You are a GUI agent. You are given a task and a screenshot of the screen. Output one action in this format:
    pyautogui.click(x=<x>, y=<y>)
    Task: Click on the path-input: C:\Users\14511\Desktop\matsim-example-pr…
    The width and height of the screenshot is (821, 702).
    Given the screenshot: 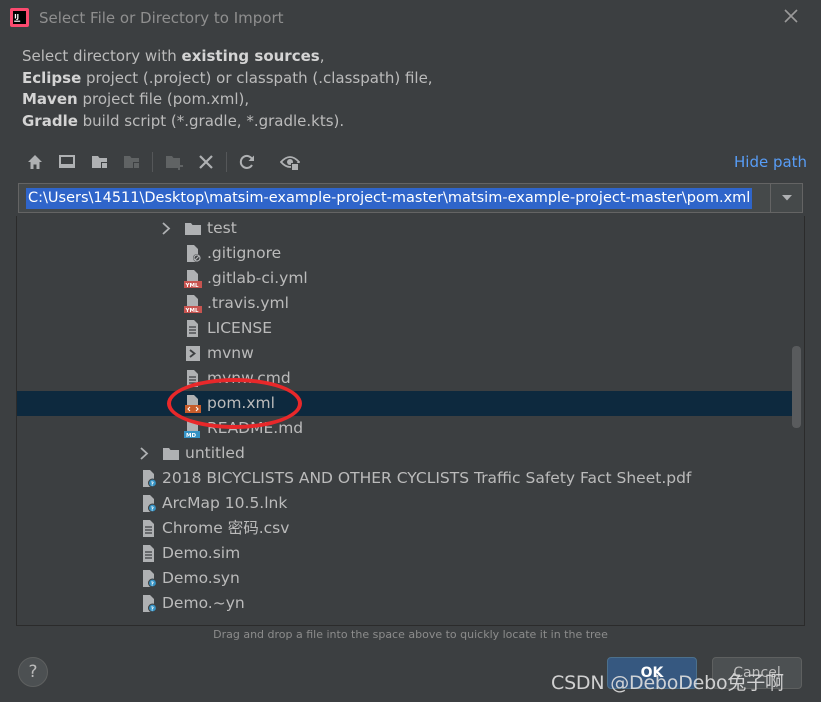 What is the action you would take?
    pyautogui.click(x=389, y=198)
    